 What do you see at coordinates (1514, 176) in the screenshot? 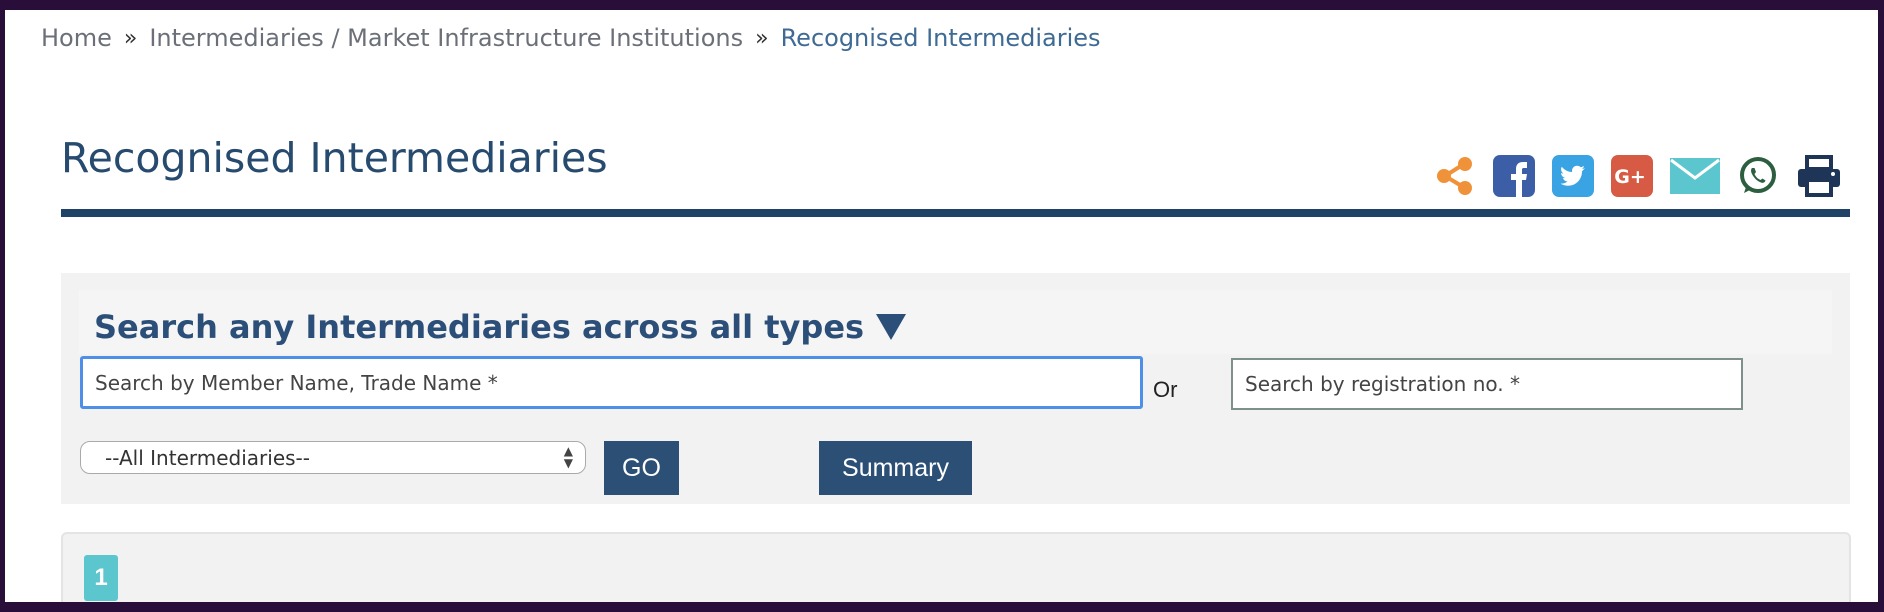
I see `facebook-icon` at bounding box center [1514, 176].